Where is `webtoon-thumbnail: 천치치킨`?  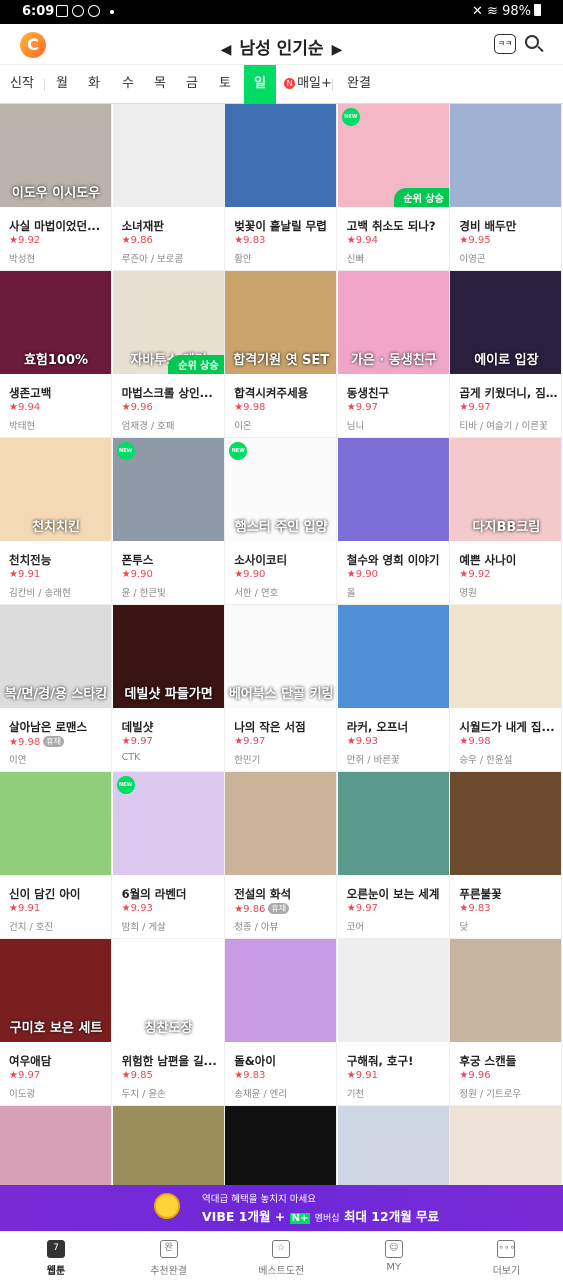
webtoon-thumbnail: 천치치킨 is located at coordinates (55, 489).